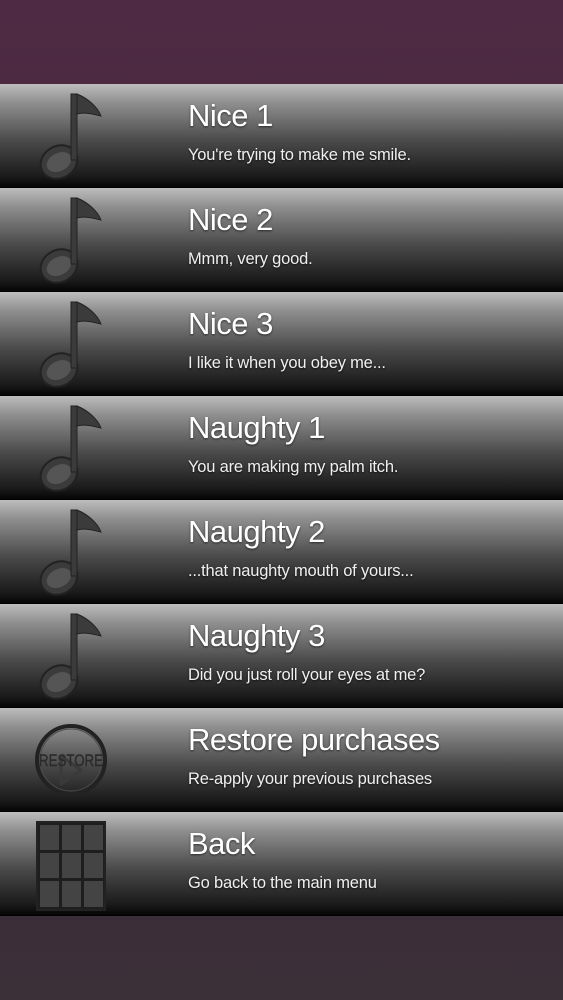  I want to click on grid-menu-icon, so click(71, 864).